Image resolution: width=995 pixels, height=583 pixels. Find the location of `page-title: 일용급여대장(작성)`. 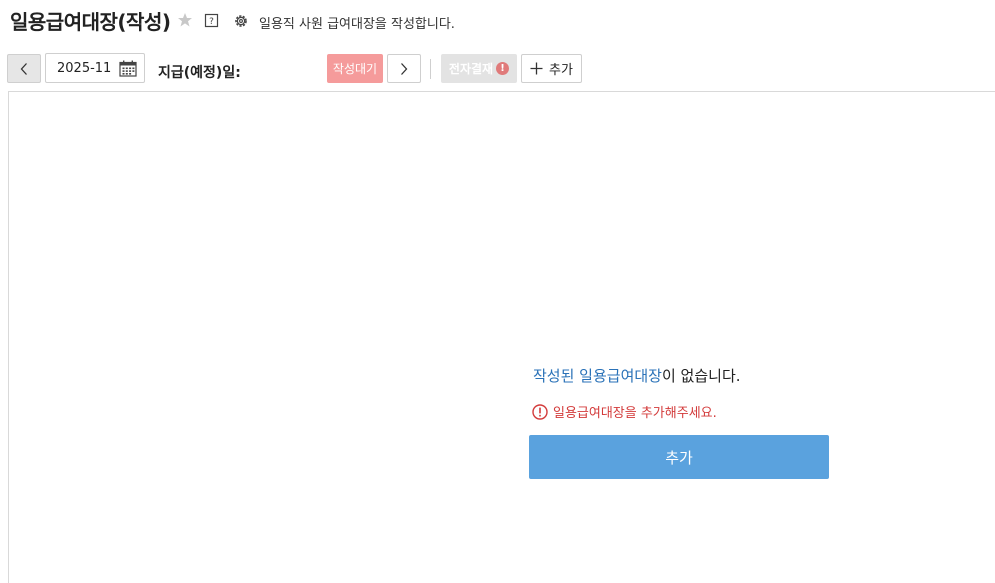

page-title: 일용급여대장(작성) is located at coordinates (90, 22).